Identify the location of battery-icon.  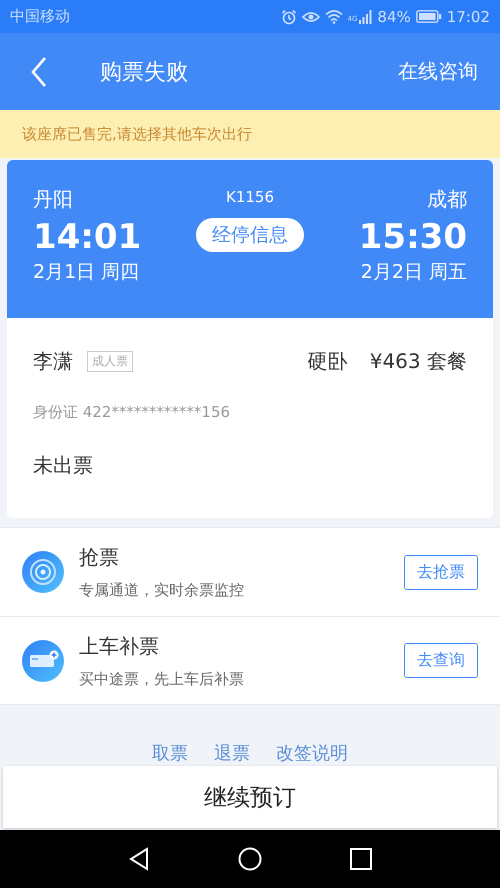
(429, 16).